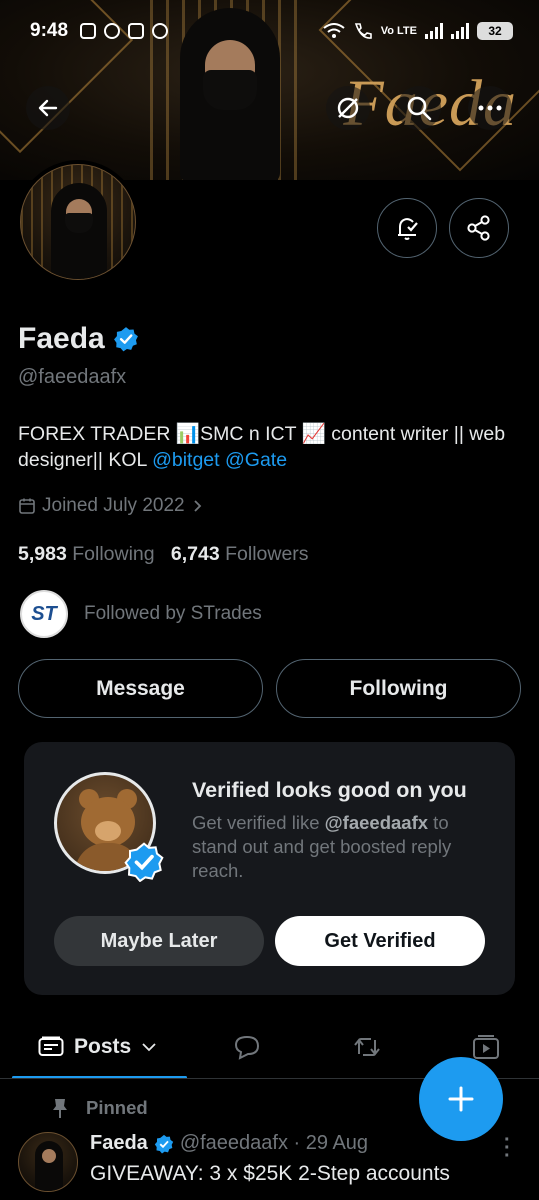 This screenshot has width=539, height=1200. What do you see at coordinates (334, 30) in the screenshot?
I see `wifi-icon` at bounding box center [334, 30].